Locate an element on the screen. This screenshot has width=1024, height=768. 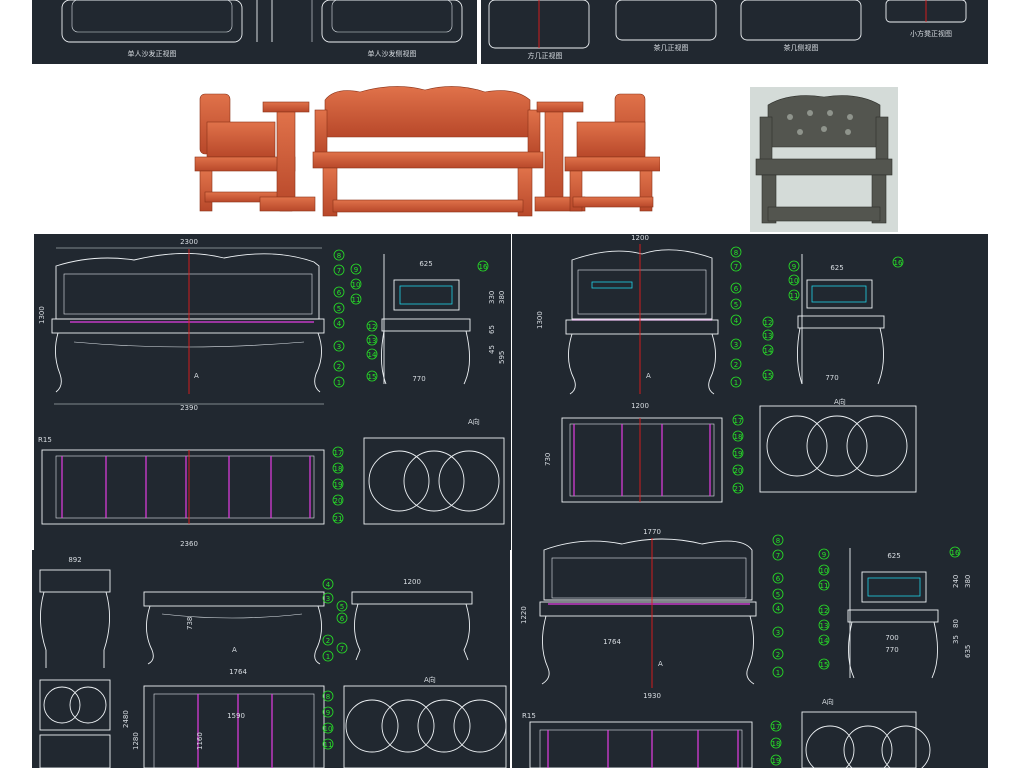
svg-text: R15 is located at coordinates (529, 716).